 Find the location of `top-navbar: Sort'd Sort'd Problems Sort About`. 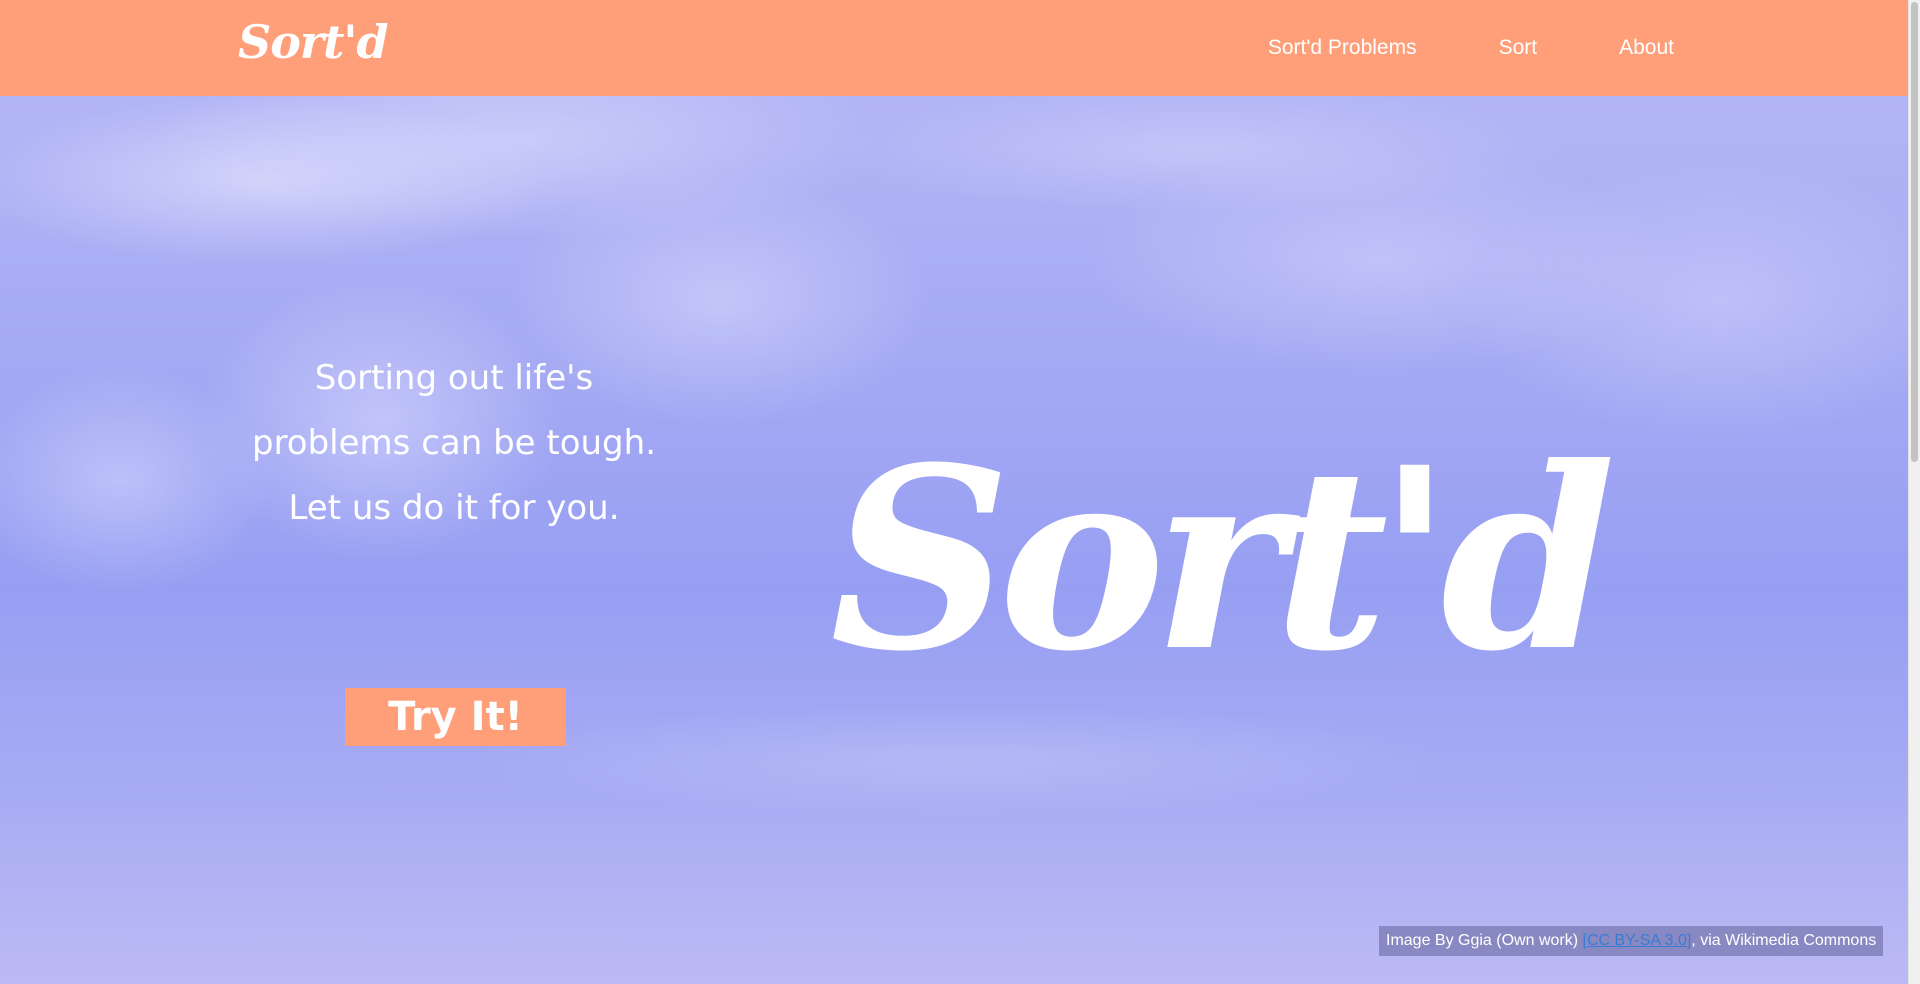

top-navbar: Sort'd Sort'd Problems Sort About is located at coordinates (954, 48).